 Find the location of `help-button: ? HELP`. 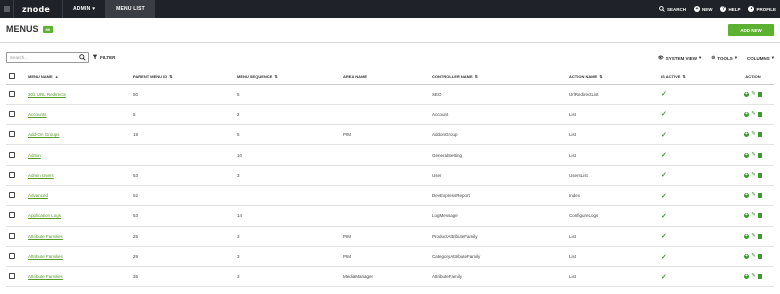

help-button: ? HELP is located at coordinates (730, 9).